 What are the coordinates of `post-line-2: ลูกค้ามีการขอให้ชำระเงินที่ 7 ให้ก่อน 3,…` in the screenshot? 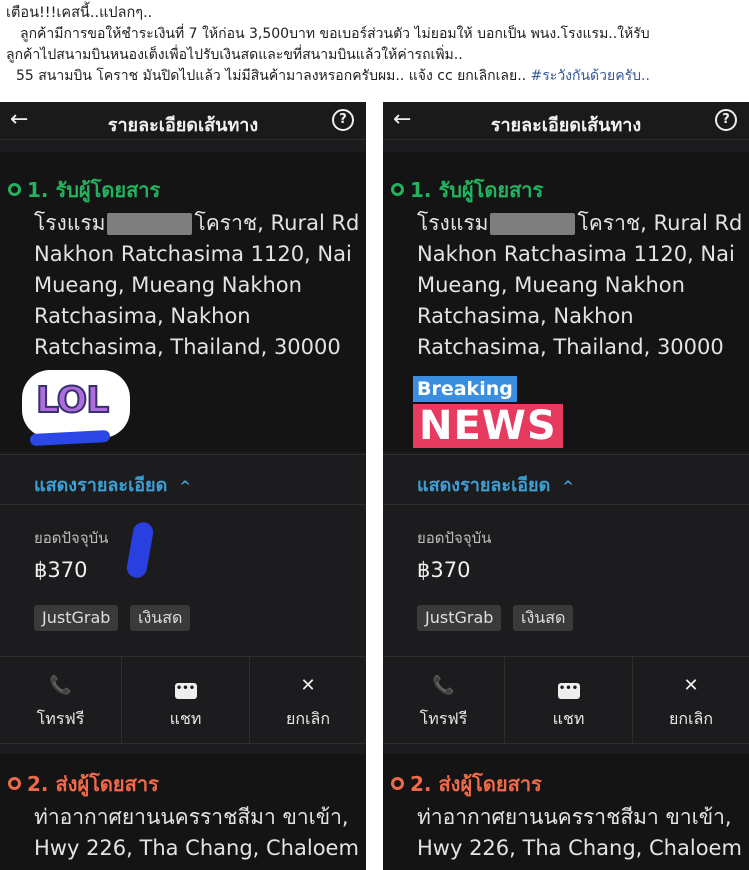 It's located at (335, 34).